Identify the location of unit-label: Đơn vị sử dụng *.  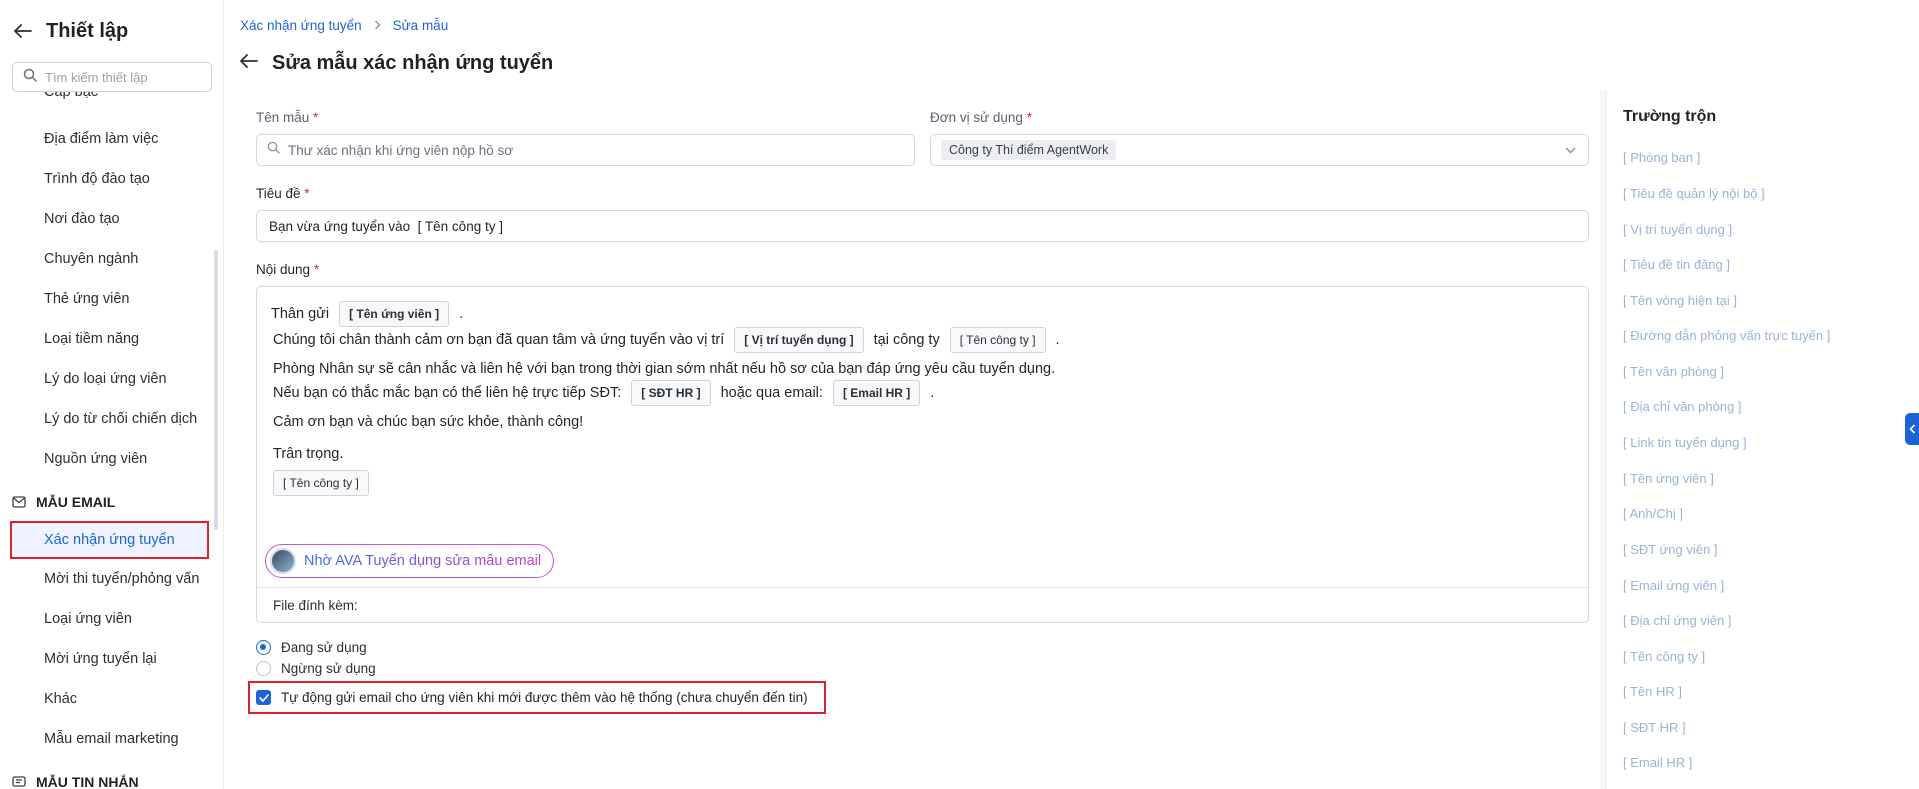
(981, 117).